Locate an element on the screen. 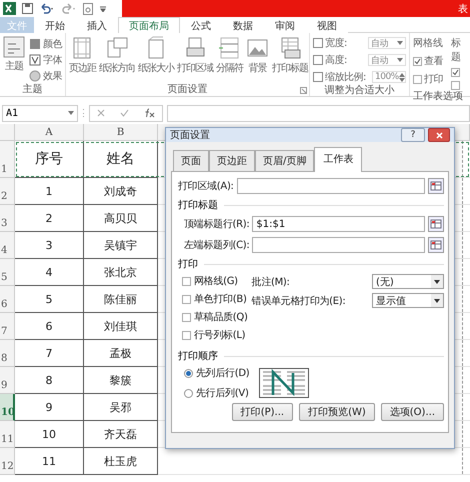 This screenshot has width=470, height=482. undo-icon is located at coordinates (47, 8).